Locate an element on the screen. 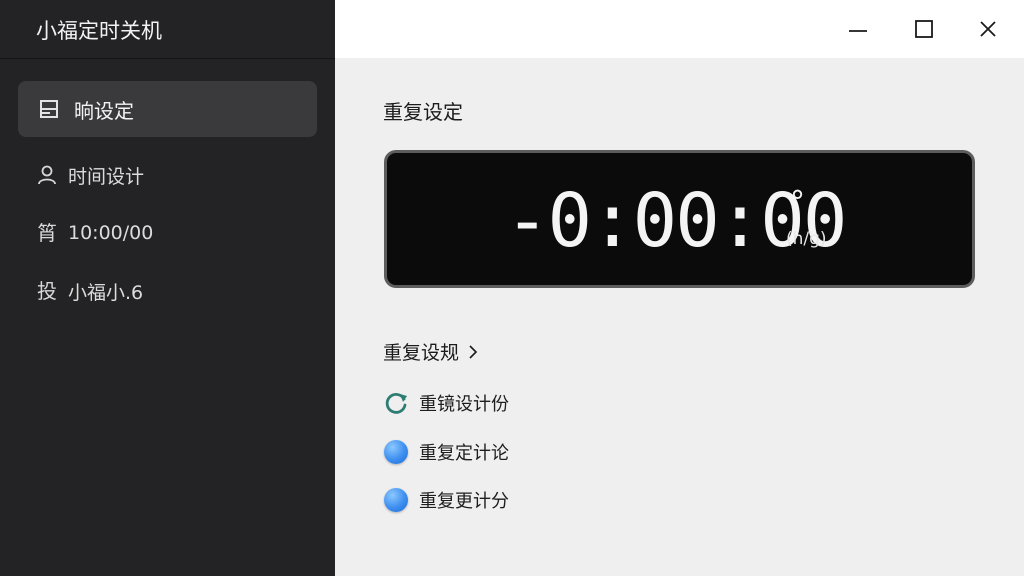  maximize-button is located at coordinates (924, 29).